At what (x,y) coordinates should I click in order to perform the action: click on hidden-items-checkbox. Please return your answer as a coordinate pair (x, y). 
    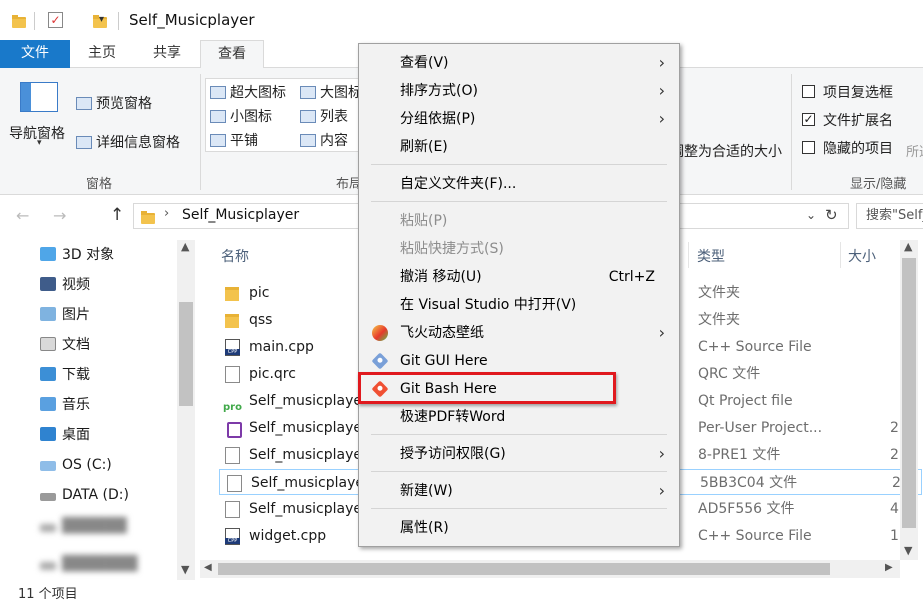
    Looking at the image, I should click on (808, 147).